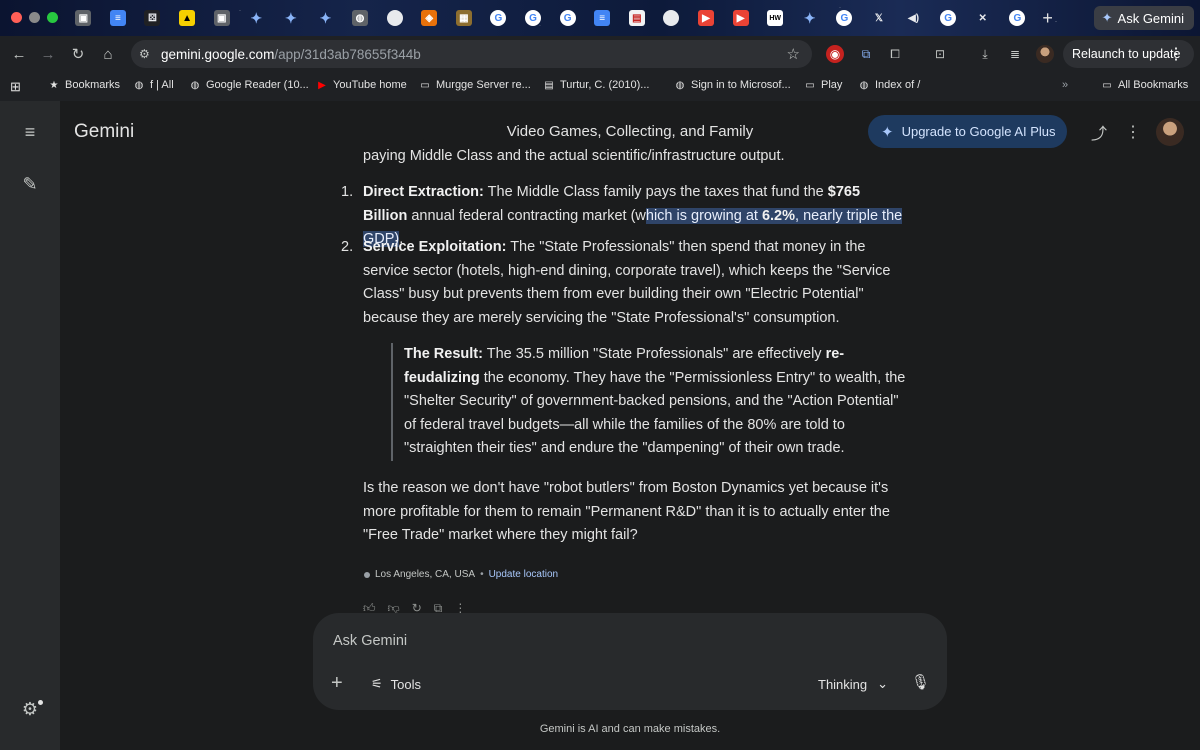 The width and height of the screenshot is (1200, 750). I want to click on site-settings-icon: ⚙, so click(147, 54).